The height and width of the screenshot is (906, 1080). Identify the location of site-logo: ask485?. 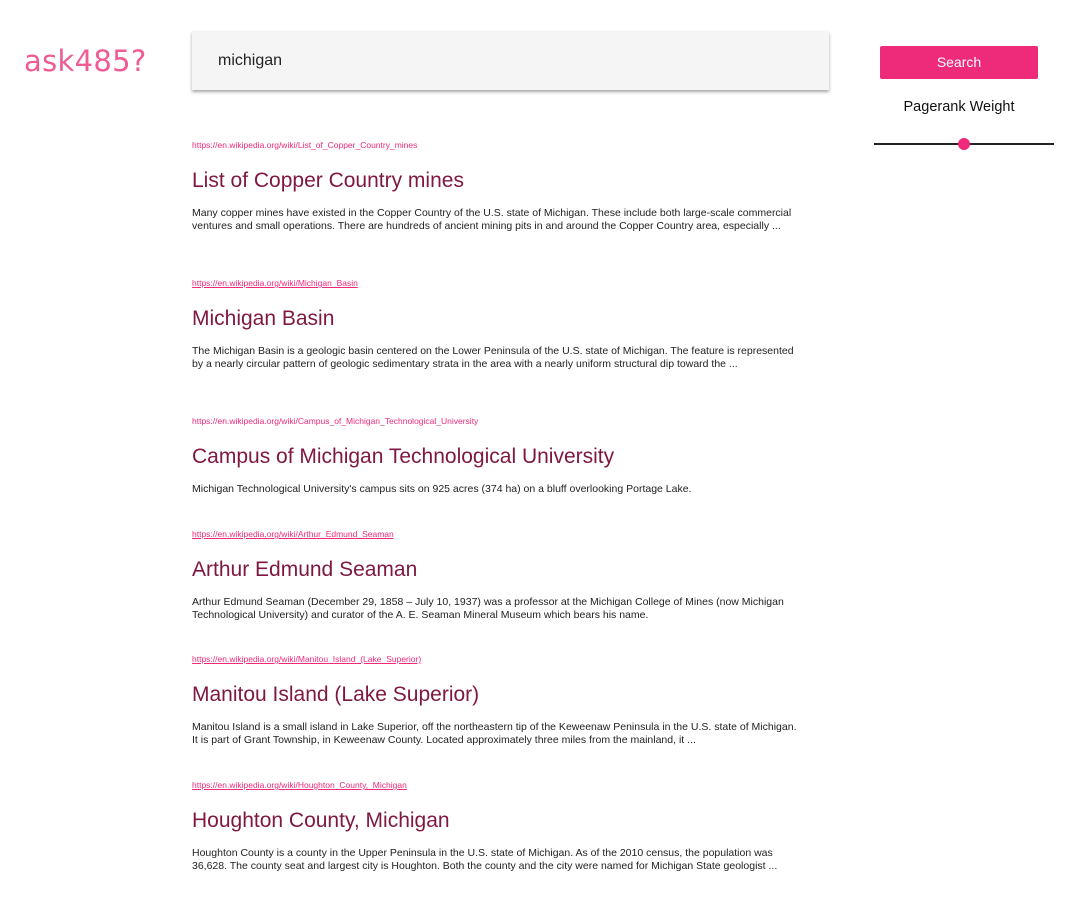
(85, 61).